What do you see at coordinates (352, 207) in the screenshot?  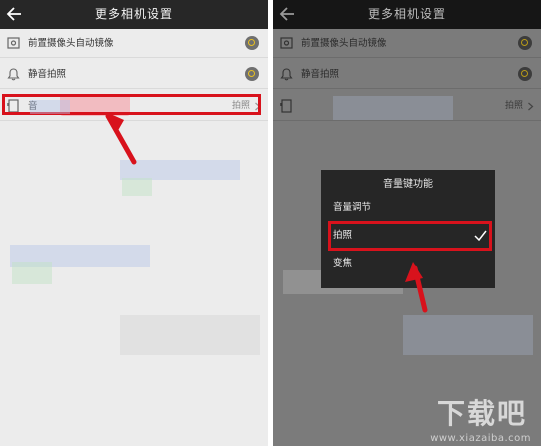 I see `option-label: 音量调节` at bounding box center [352, 207].